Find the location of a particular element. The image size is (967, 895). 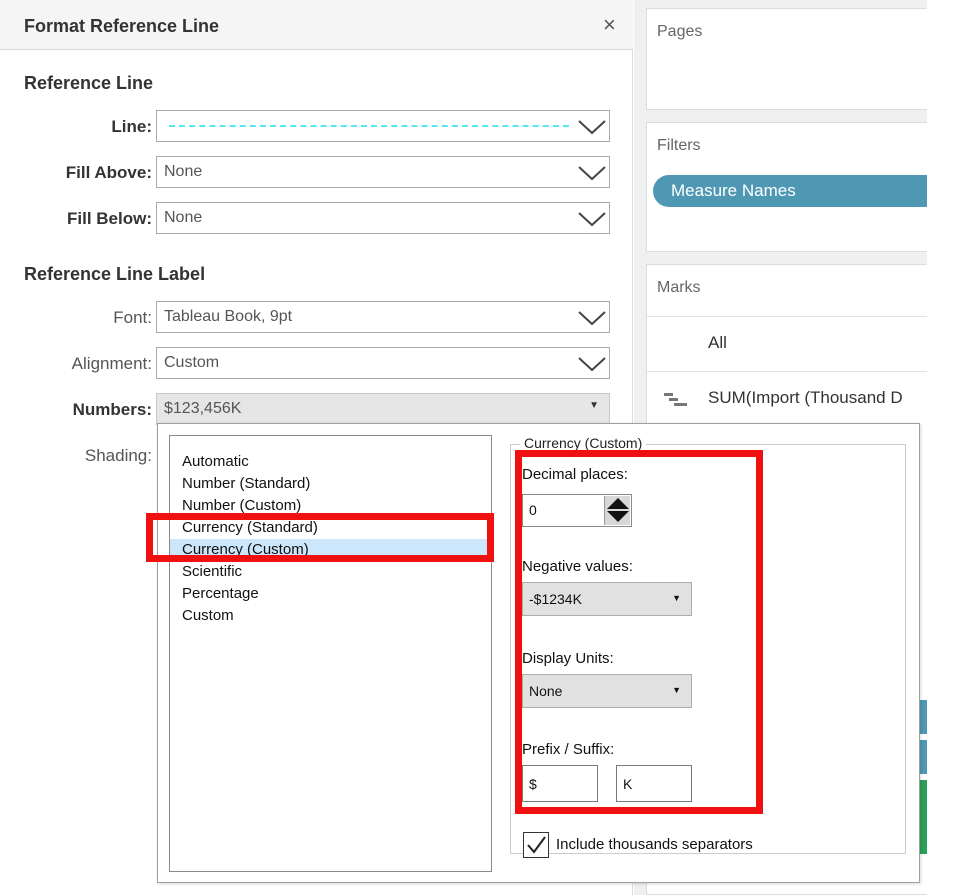

format-option-percentage: Percentage is located at coordinates (330, 594).